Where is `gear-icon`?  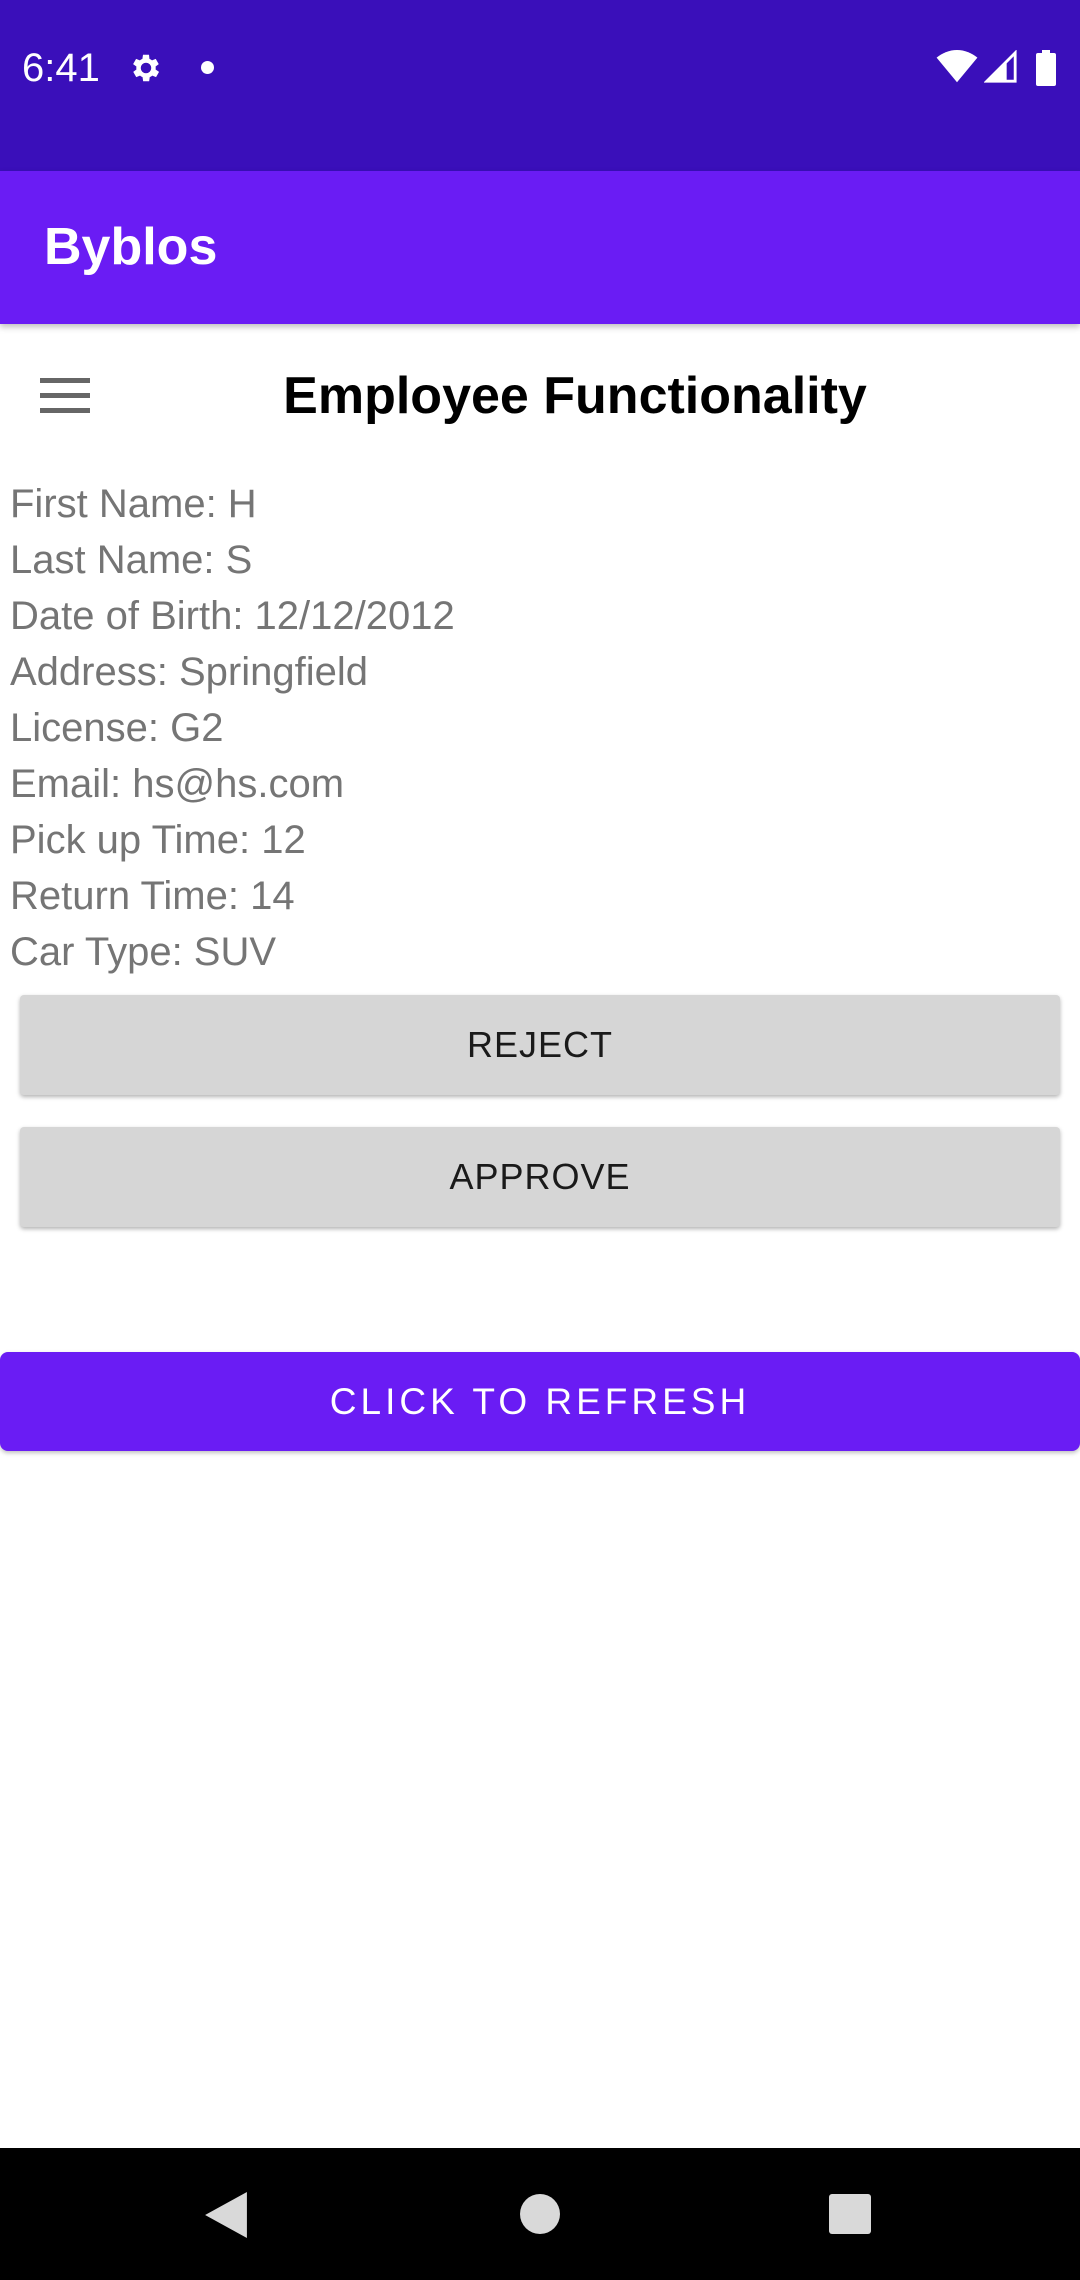
gear-icon is located at coordinates (146, 68).